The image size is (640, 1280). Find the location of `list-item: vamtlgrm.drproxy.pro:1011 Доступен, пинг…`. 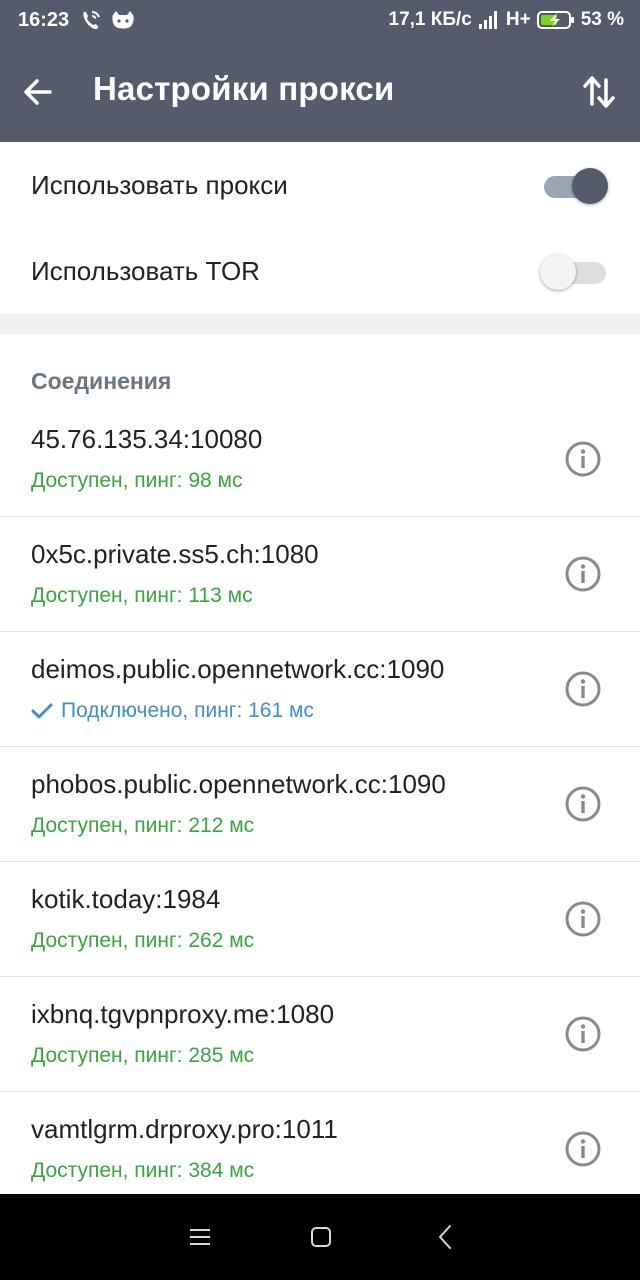

list-item: vamtlgrm.drproxy.pro:1011 Доступен, пинг… is located at coordinates (320, 1149).